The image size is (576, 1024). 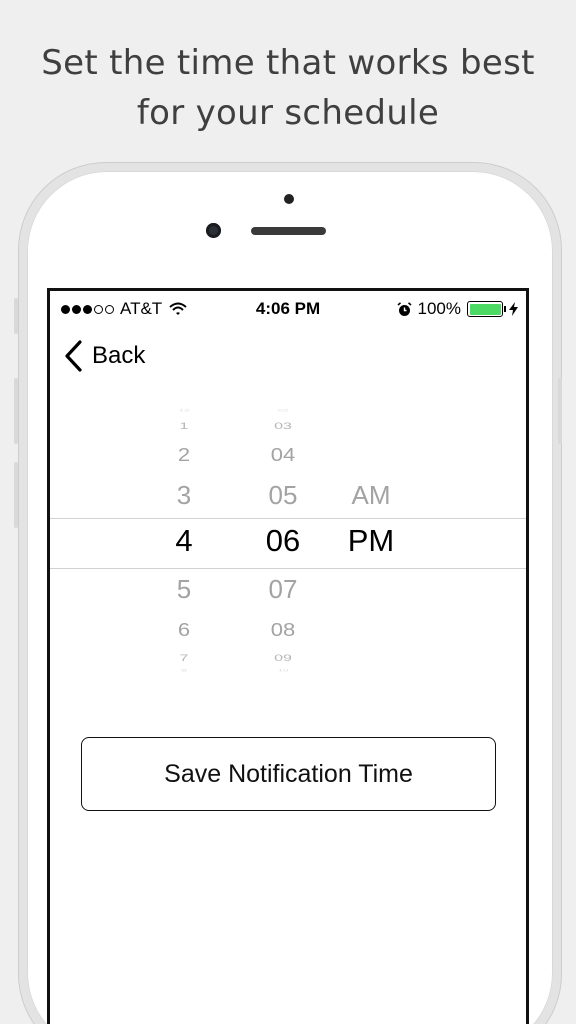 What do you see at coordinates (184, 671) in the screenshot?
I see `picker-hour-option: 8` at bounding box center [184, 671].